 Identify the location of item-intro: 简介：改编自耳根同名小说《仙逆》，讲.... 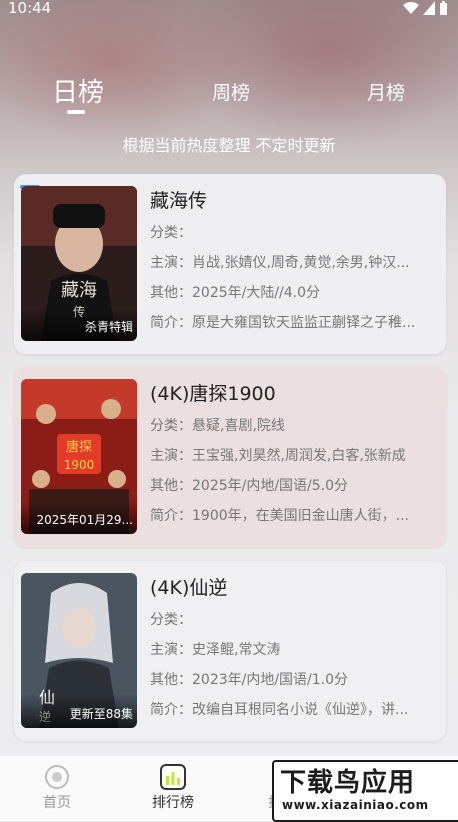
(279, 710).